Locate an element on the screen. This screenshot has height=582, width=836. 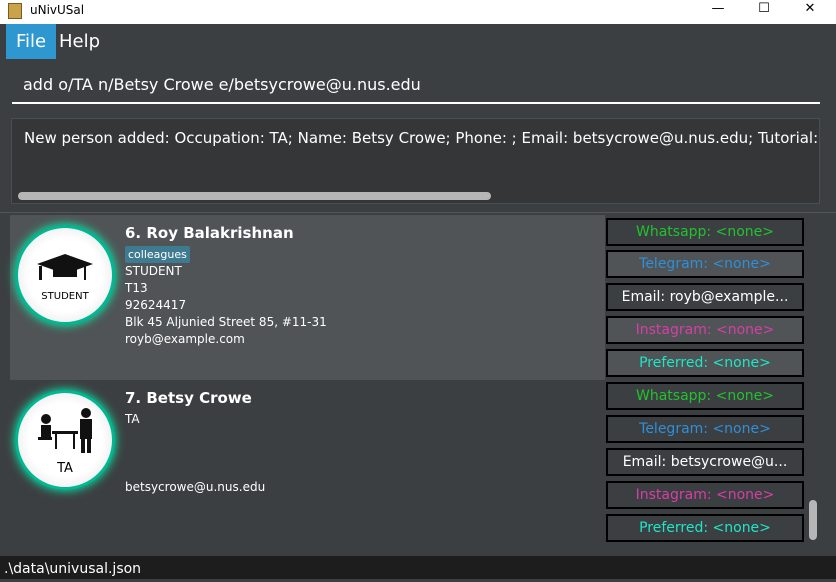
person-phone: 92624417 is located at coordinates (156, 305).